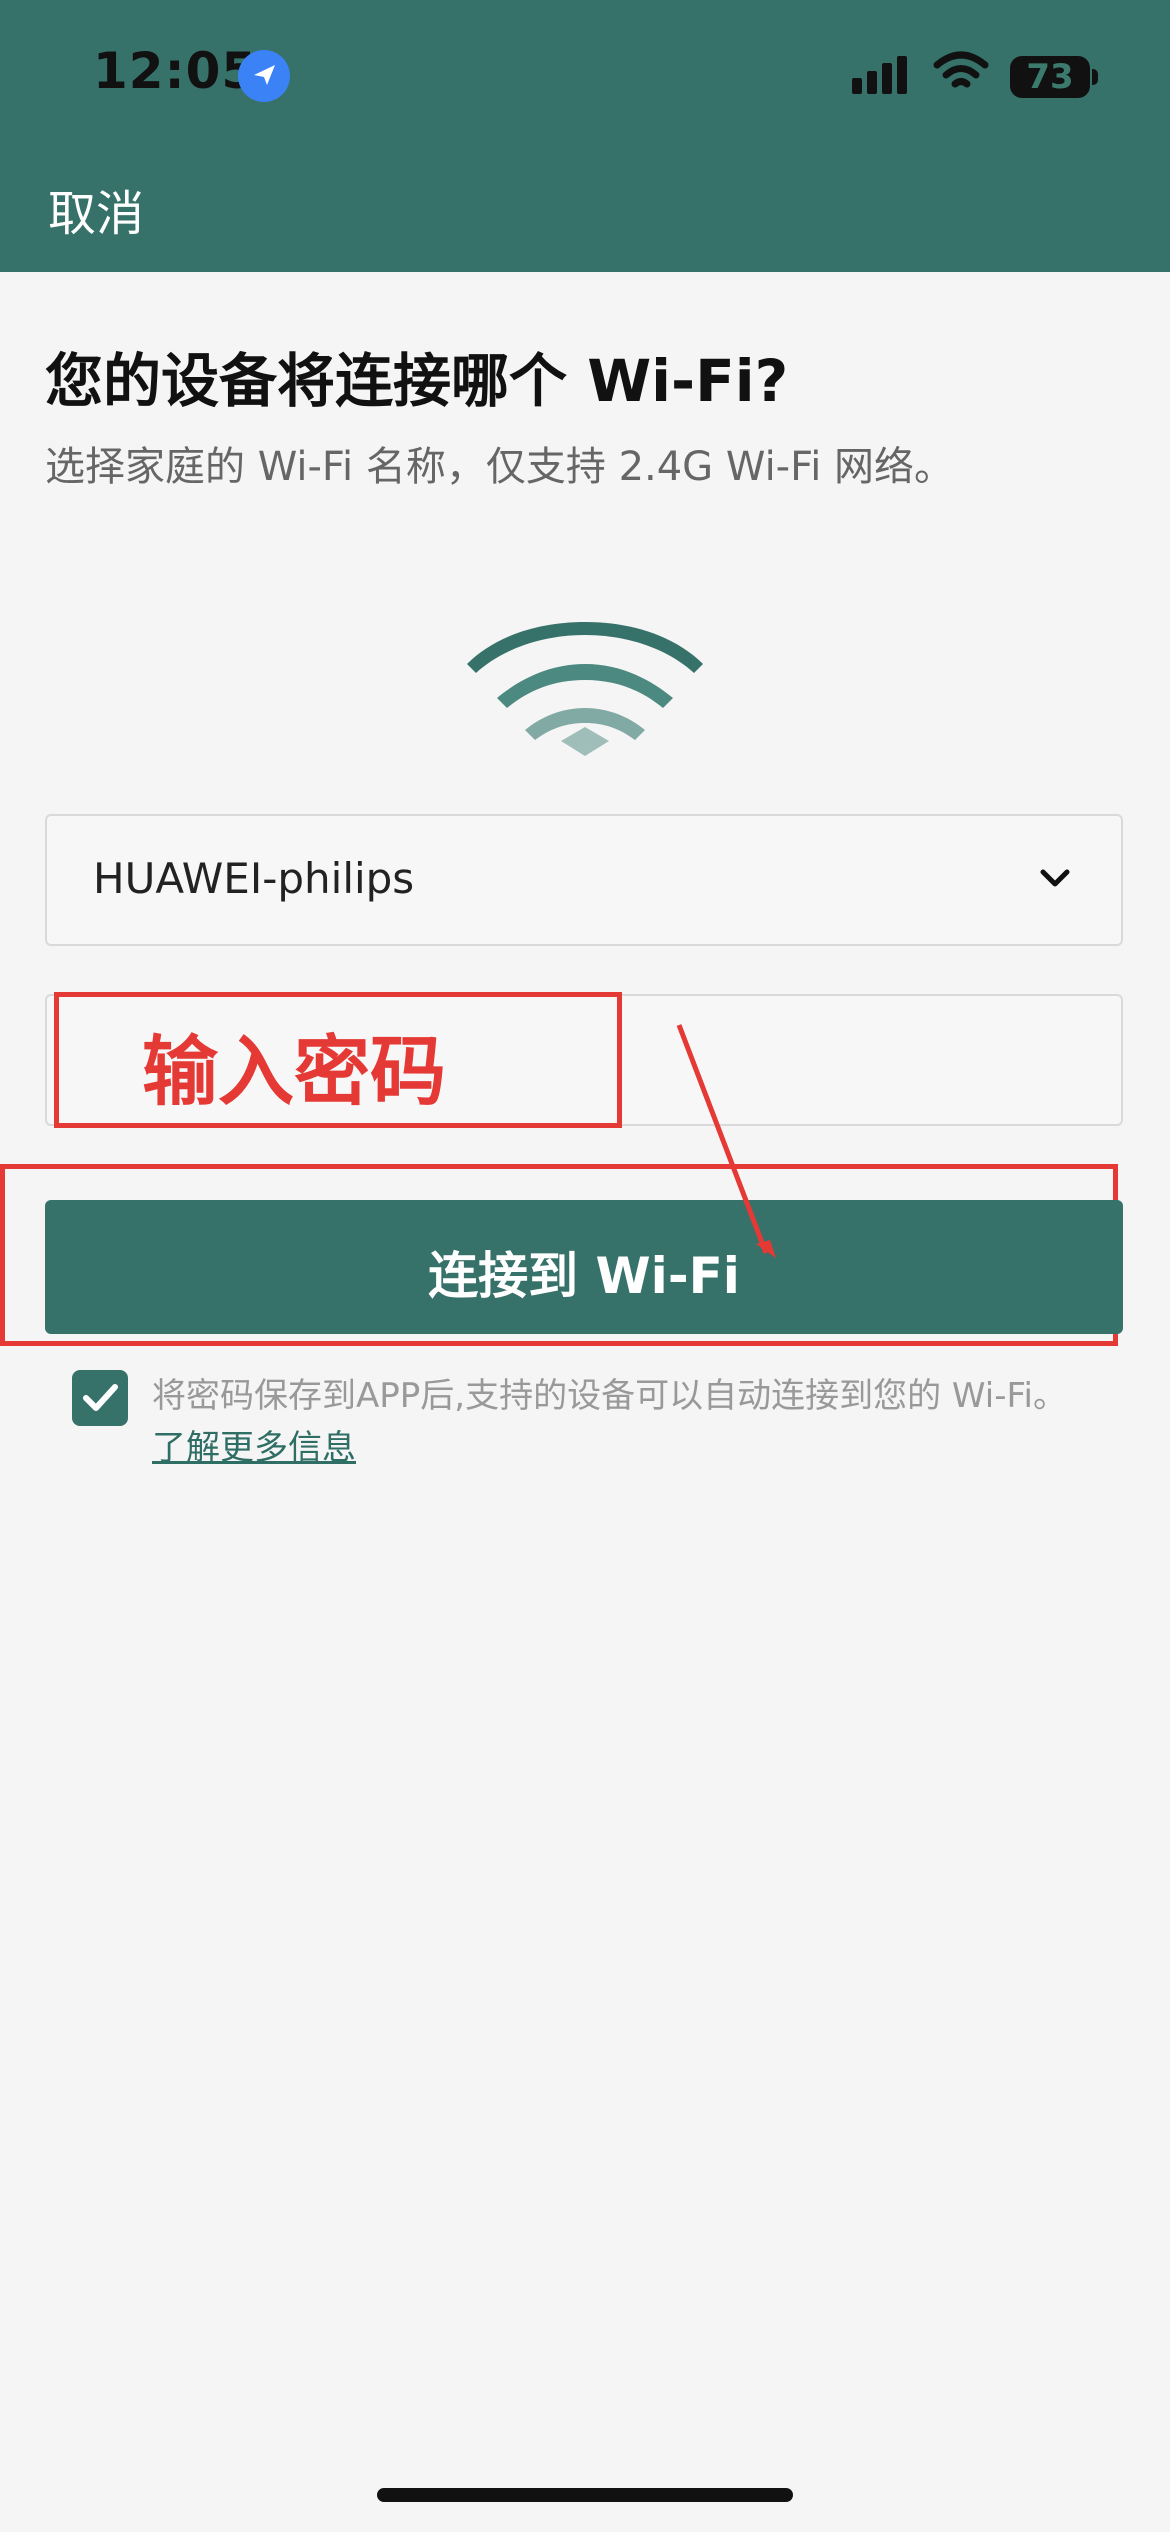 The image size is (1170, 2532). Describe the element at coordinates (584, 880) in the screenshot. I see `wifi-network-select: HUAWEI-philips` at that location.